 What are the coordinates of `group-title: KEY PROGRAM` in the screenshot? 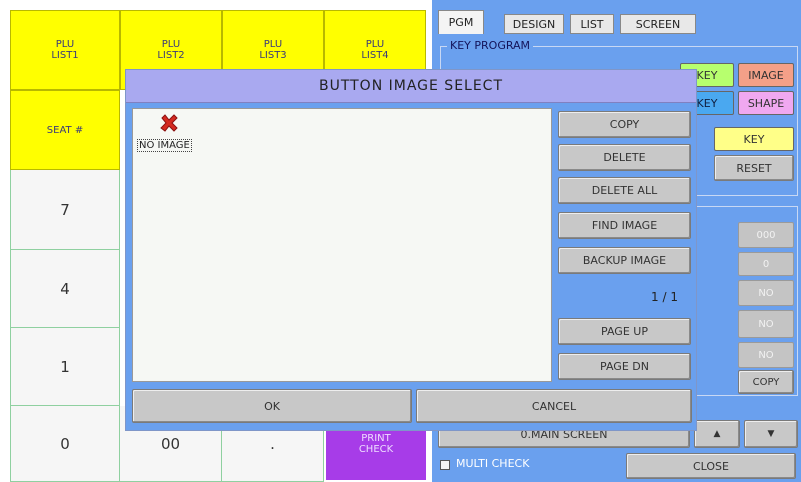 It's located at (490, 45).